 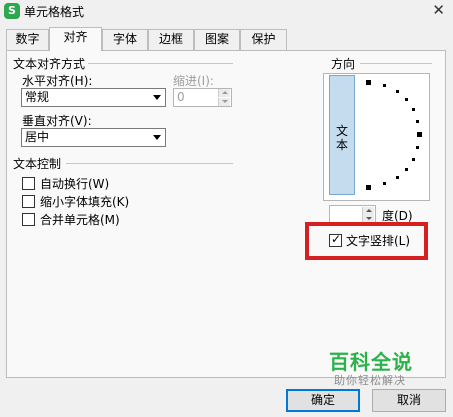 What do you see at coordinates (202, 97) in the screenshot?
I see `indent-stepper: 0` at bounding box center [202, 97].